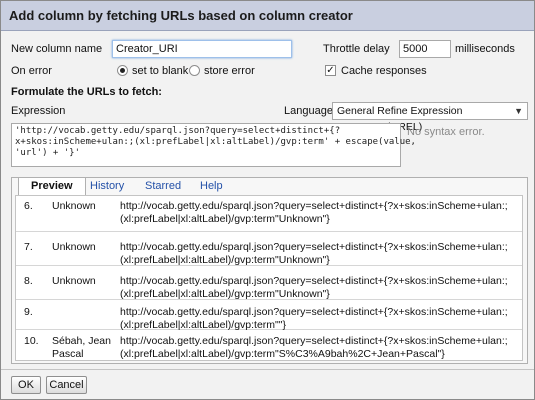  Describe the element at coordinates (31, 341) in the screenshot. I see `row-index: 10.` at that location.